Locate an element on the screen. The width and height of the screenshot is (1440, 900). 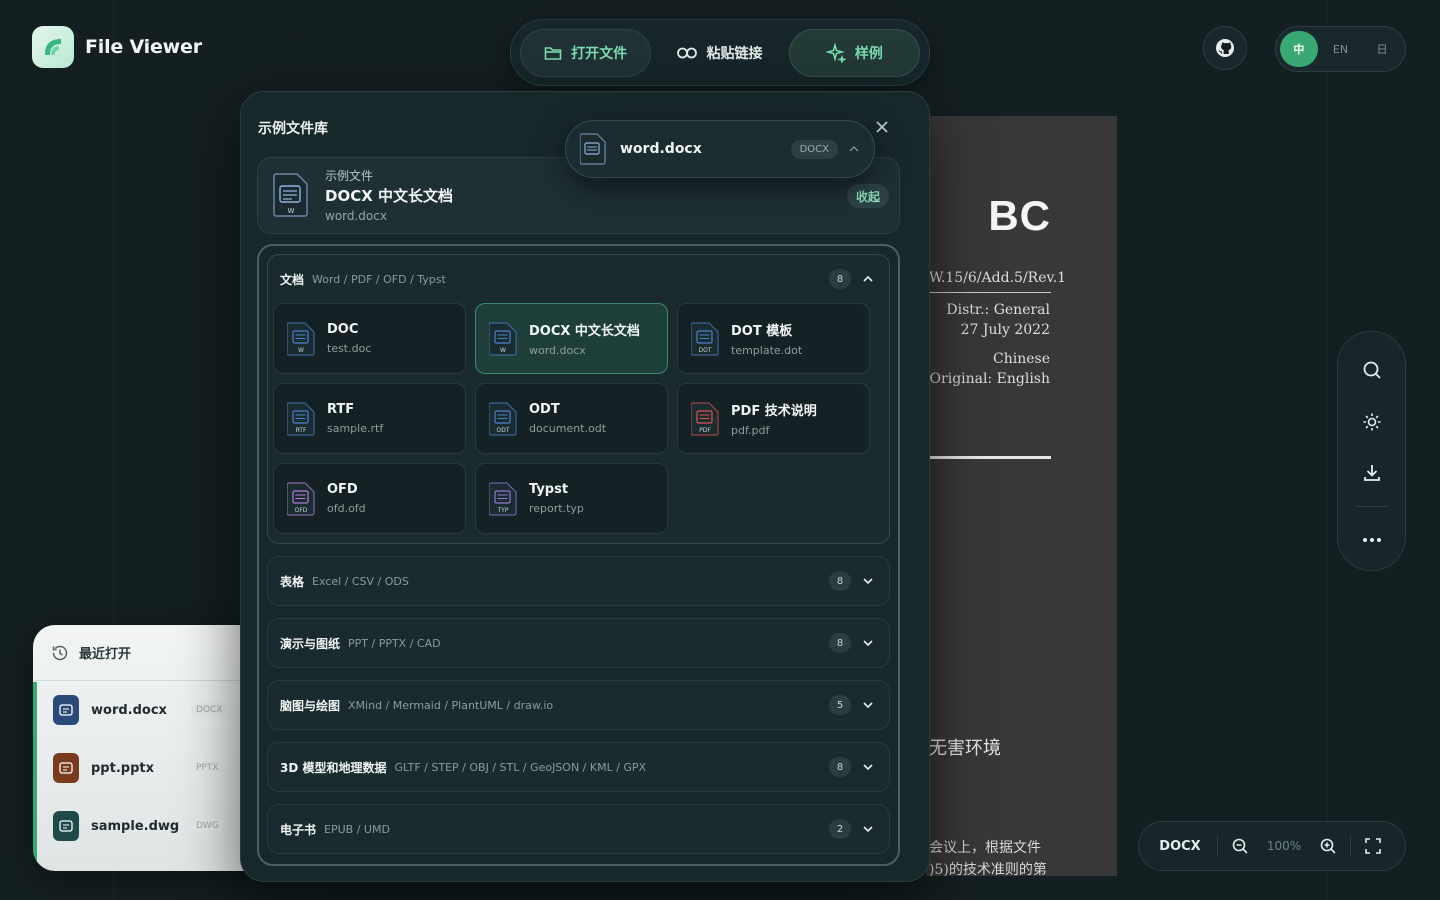
sample-file-text: DOT 模板 template.dot is located at coordinates (766, 338).